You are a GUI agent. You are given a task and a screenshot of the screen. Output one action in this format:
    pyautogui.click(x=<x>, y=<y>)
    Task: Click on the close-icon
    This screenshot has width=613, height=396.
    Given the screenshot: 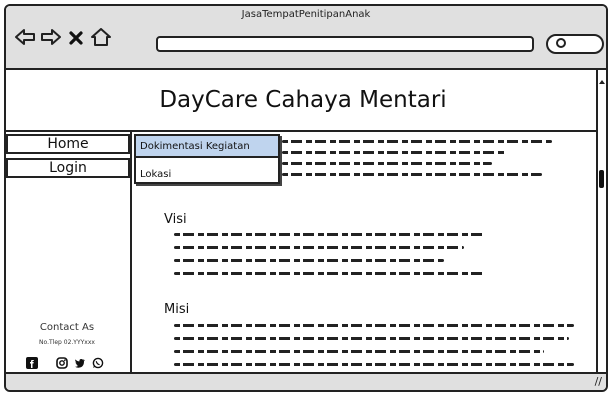 What is the action you would take?
    pyautogui.click(x=76, y=38)
    